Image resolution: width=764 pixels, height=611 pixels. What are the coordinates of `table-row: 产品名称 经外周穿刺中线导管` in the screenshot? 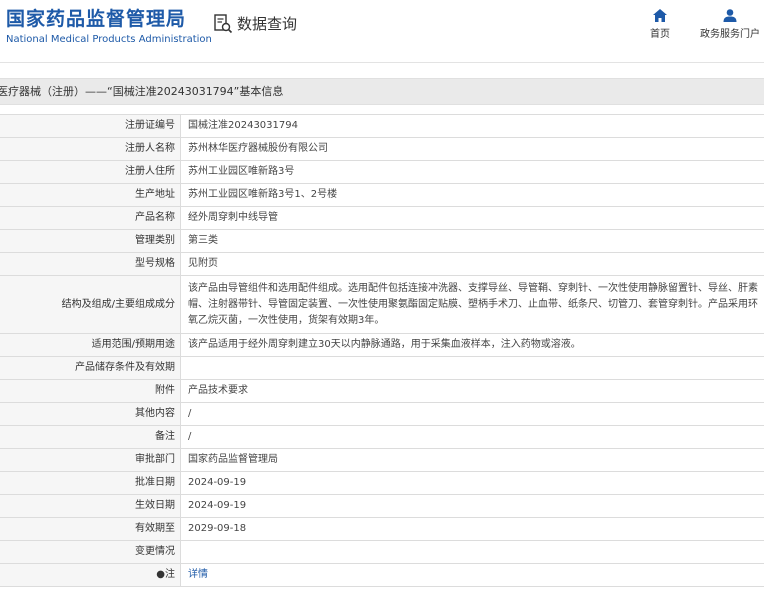 It's located at (382, 218).